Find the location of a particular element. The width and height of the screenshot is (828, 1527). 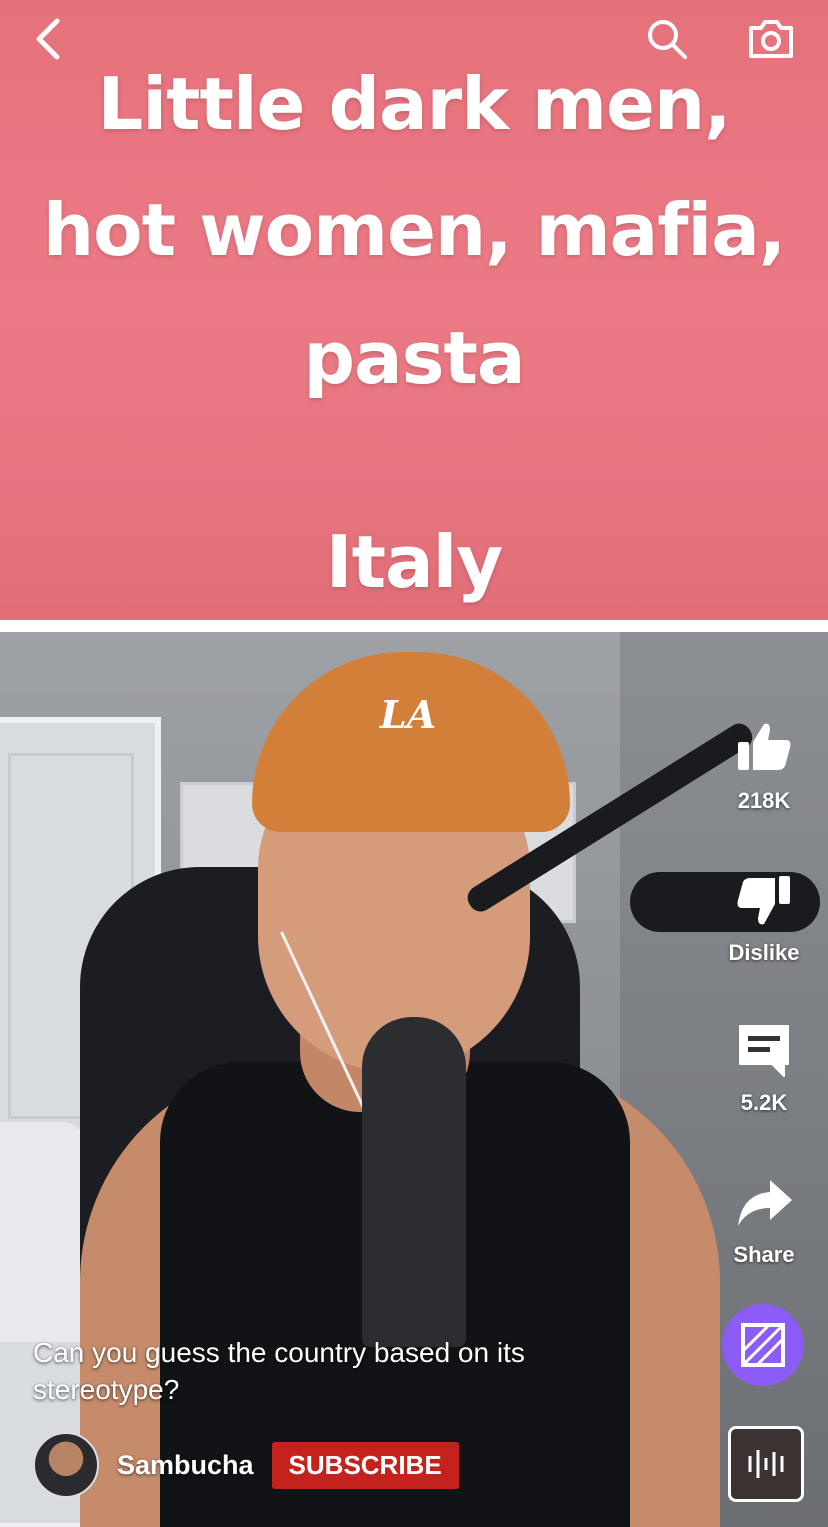

microphone is located at coordinates (414, 1182).